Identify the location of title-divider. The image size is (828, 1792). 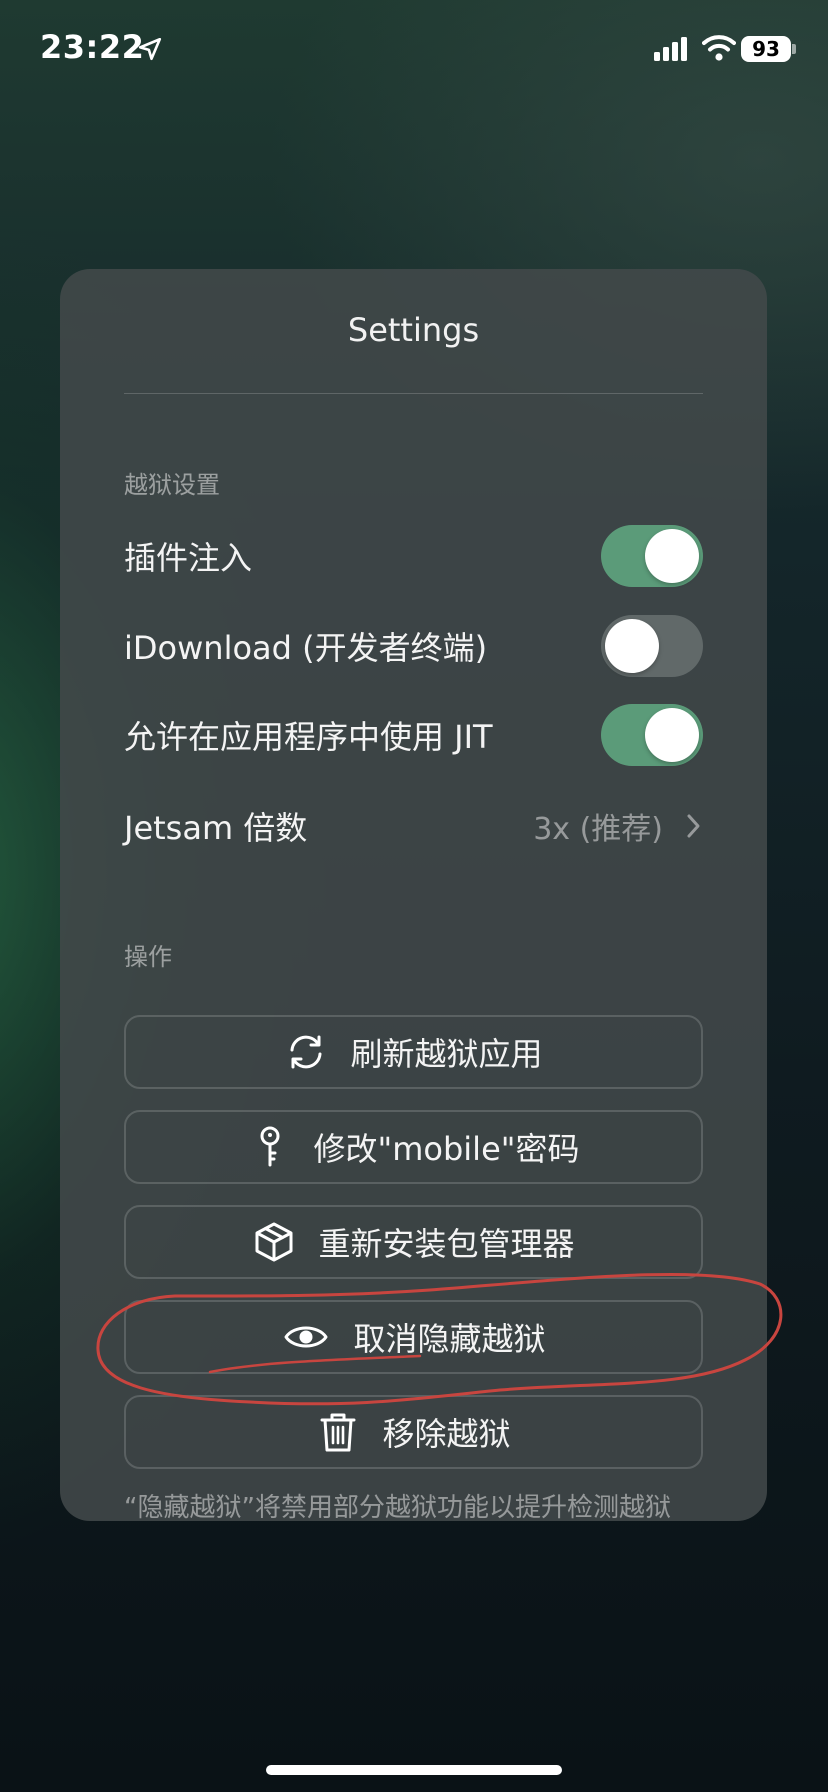
(413, 393).